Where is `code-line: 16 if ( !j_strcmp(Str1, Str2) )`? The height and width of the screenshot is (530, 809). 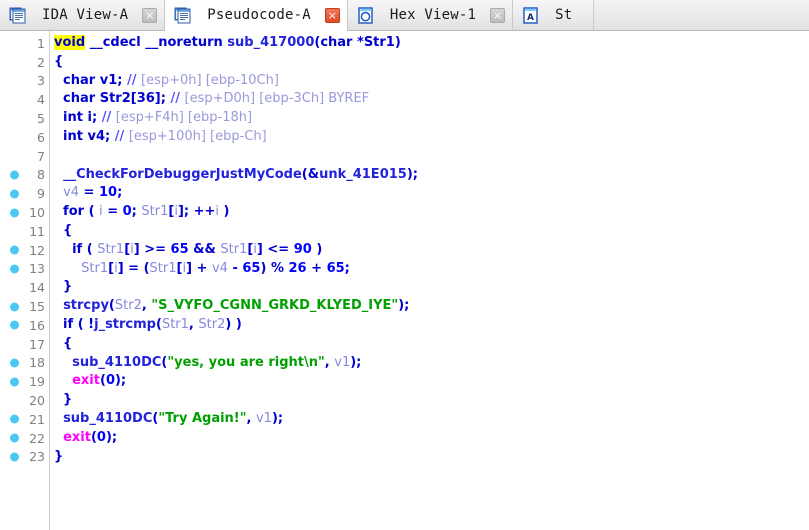 code-line: 16 if ( !j_strcmp(Str1, Str2) ) is located at coordinates (404, 325).